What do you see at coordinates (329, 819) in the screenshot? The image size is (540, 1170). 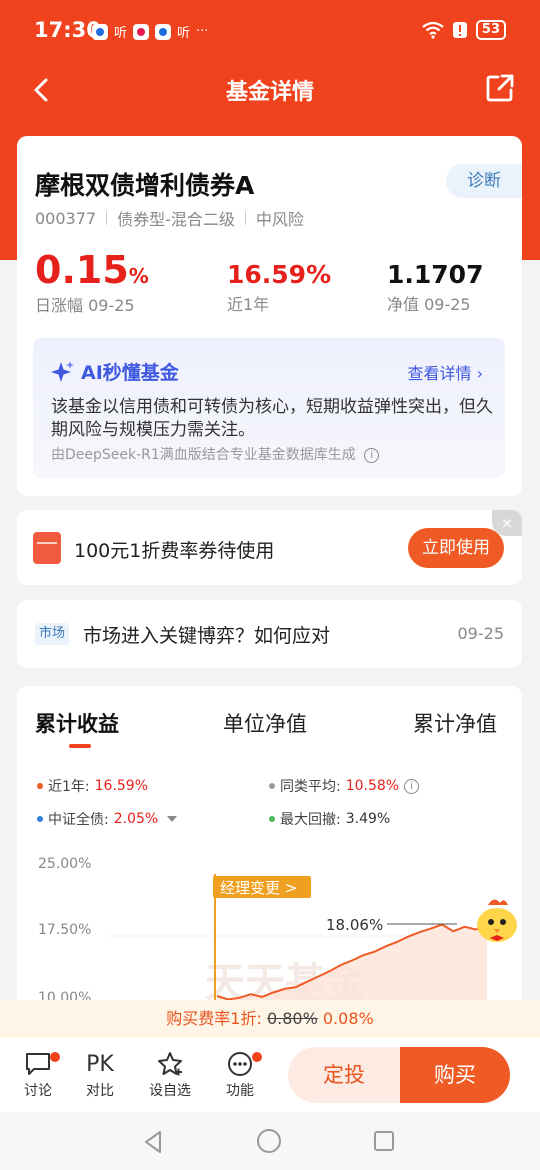 I see `legend-drawdown: 最大回撤: 3.49%` at bounding box center [329, 819].